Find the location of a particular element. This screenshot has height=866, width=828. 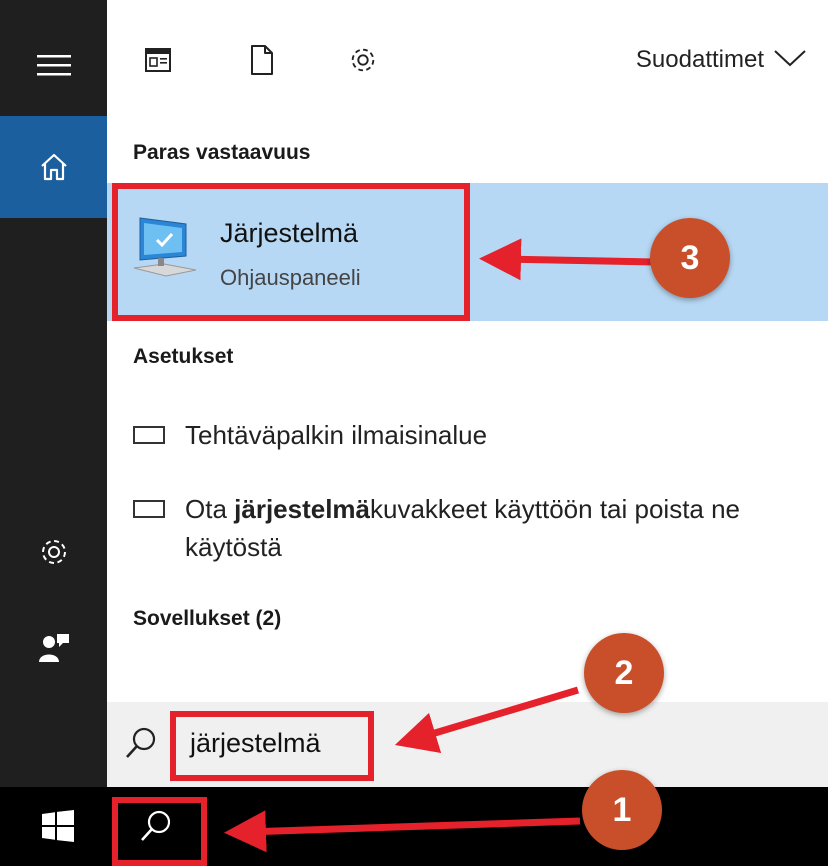

annotation-badge-3: 3 is located at coordinates (690, 258).